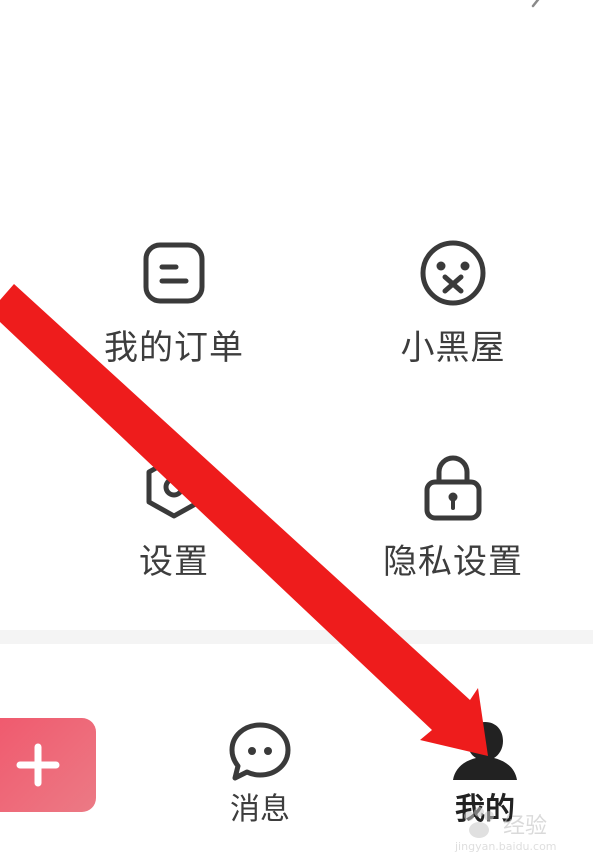  I want to click on menu-item-my-orders: 我的订单, so click(174, 303).